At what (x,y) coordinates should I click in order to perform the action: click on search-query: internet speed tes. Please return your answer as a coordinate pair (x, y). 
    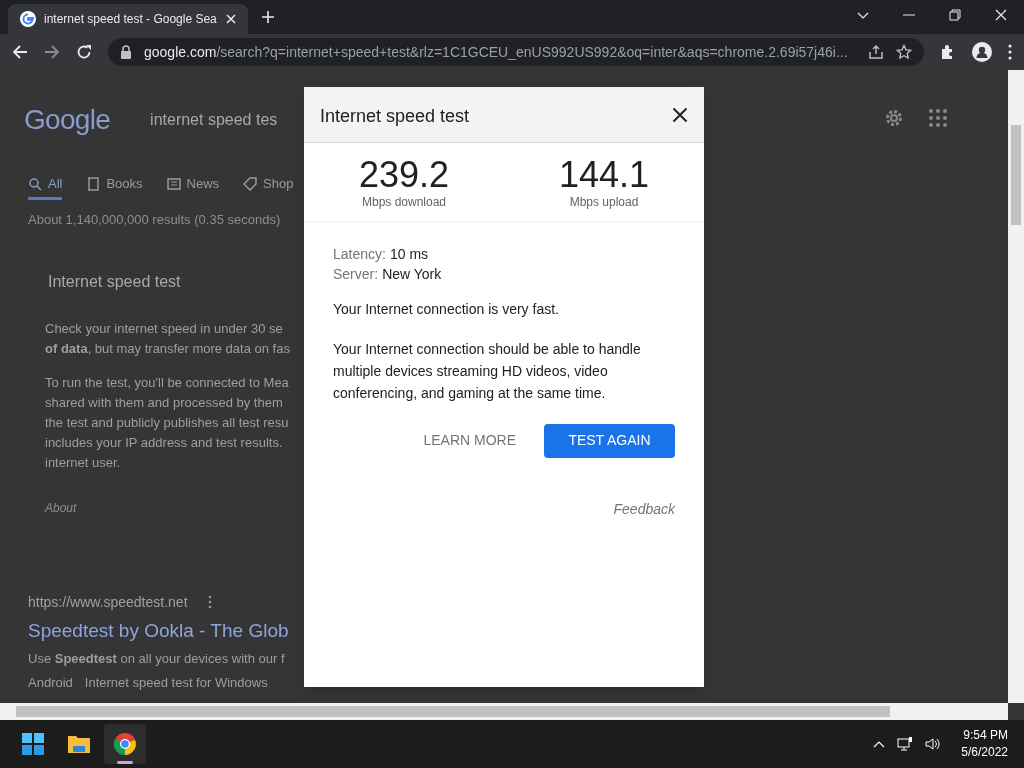
    Looking at the image, I should click on (214, 120).